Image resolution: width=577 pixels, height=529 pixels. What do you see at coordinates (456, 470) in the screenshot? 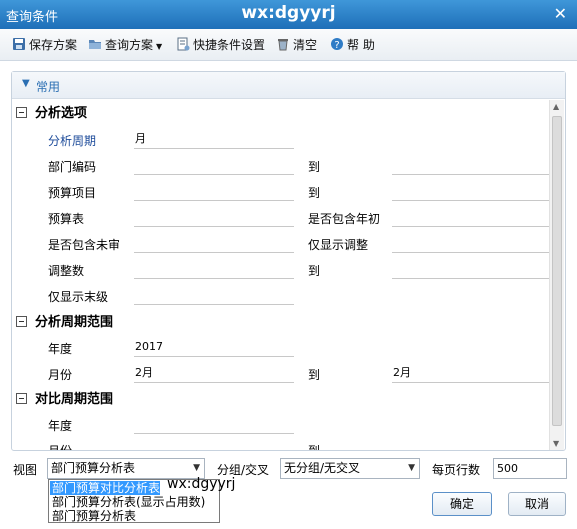
I see `rows-per-page-label: 每页行数` at bounding box center [456, 470].